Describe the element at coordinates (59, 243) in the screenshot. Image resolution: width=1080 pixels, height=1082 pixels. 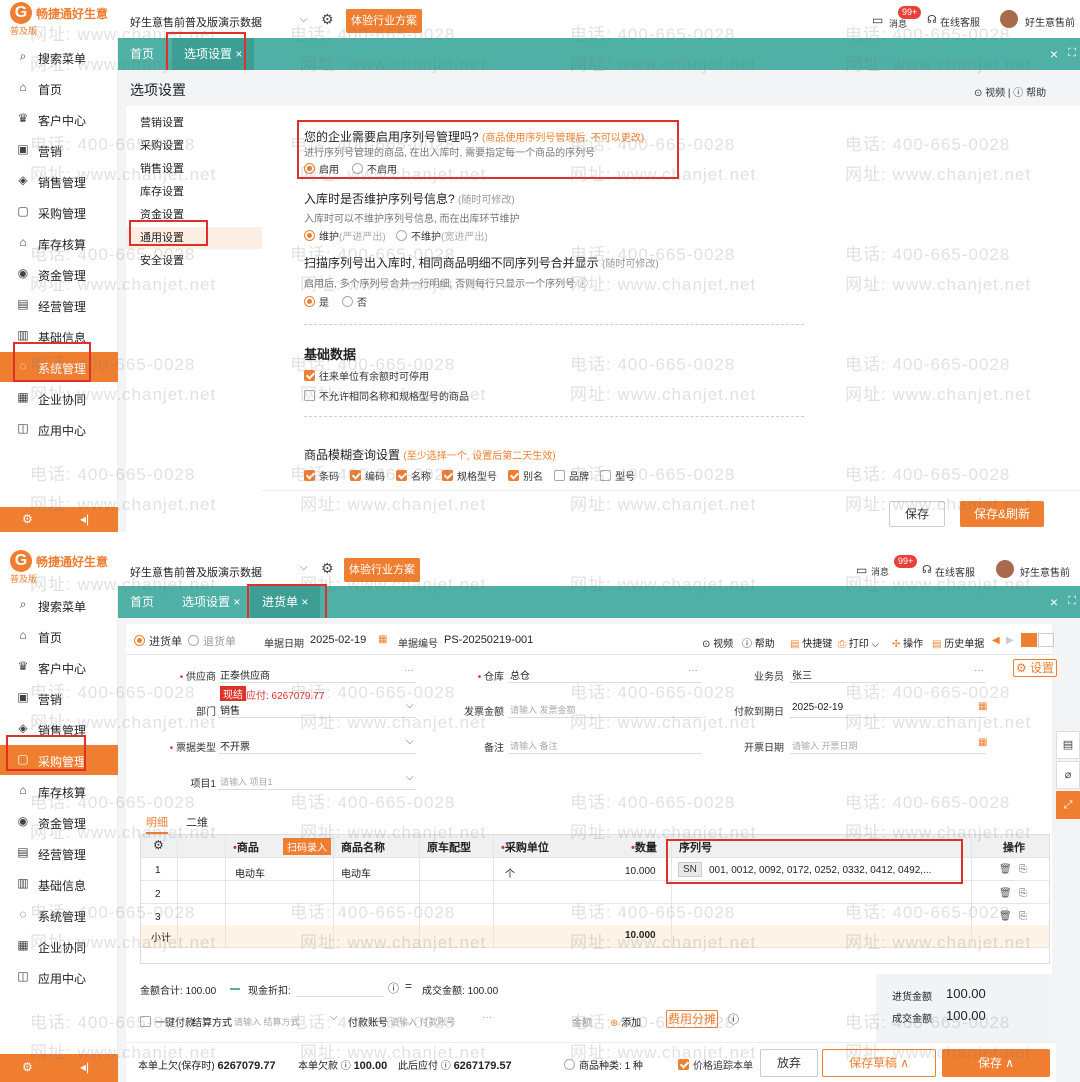
I see `sidebar-item-warehouse: ⌂ 库存核算` at that location.